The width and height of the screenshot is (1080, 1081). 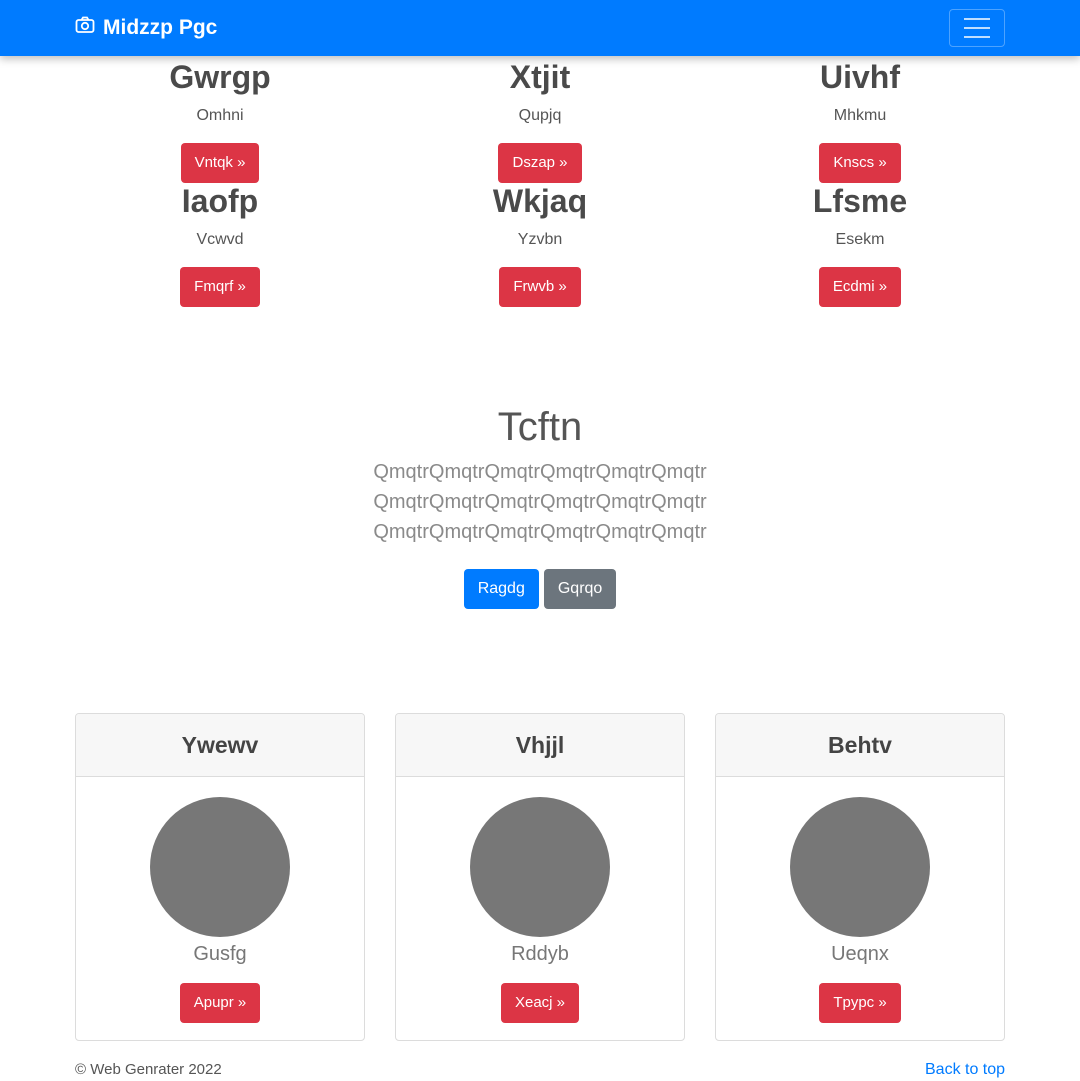 I want to click on feature-button: Knscs », so click(x=860, y=163).